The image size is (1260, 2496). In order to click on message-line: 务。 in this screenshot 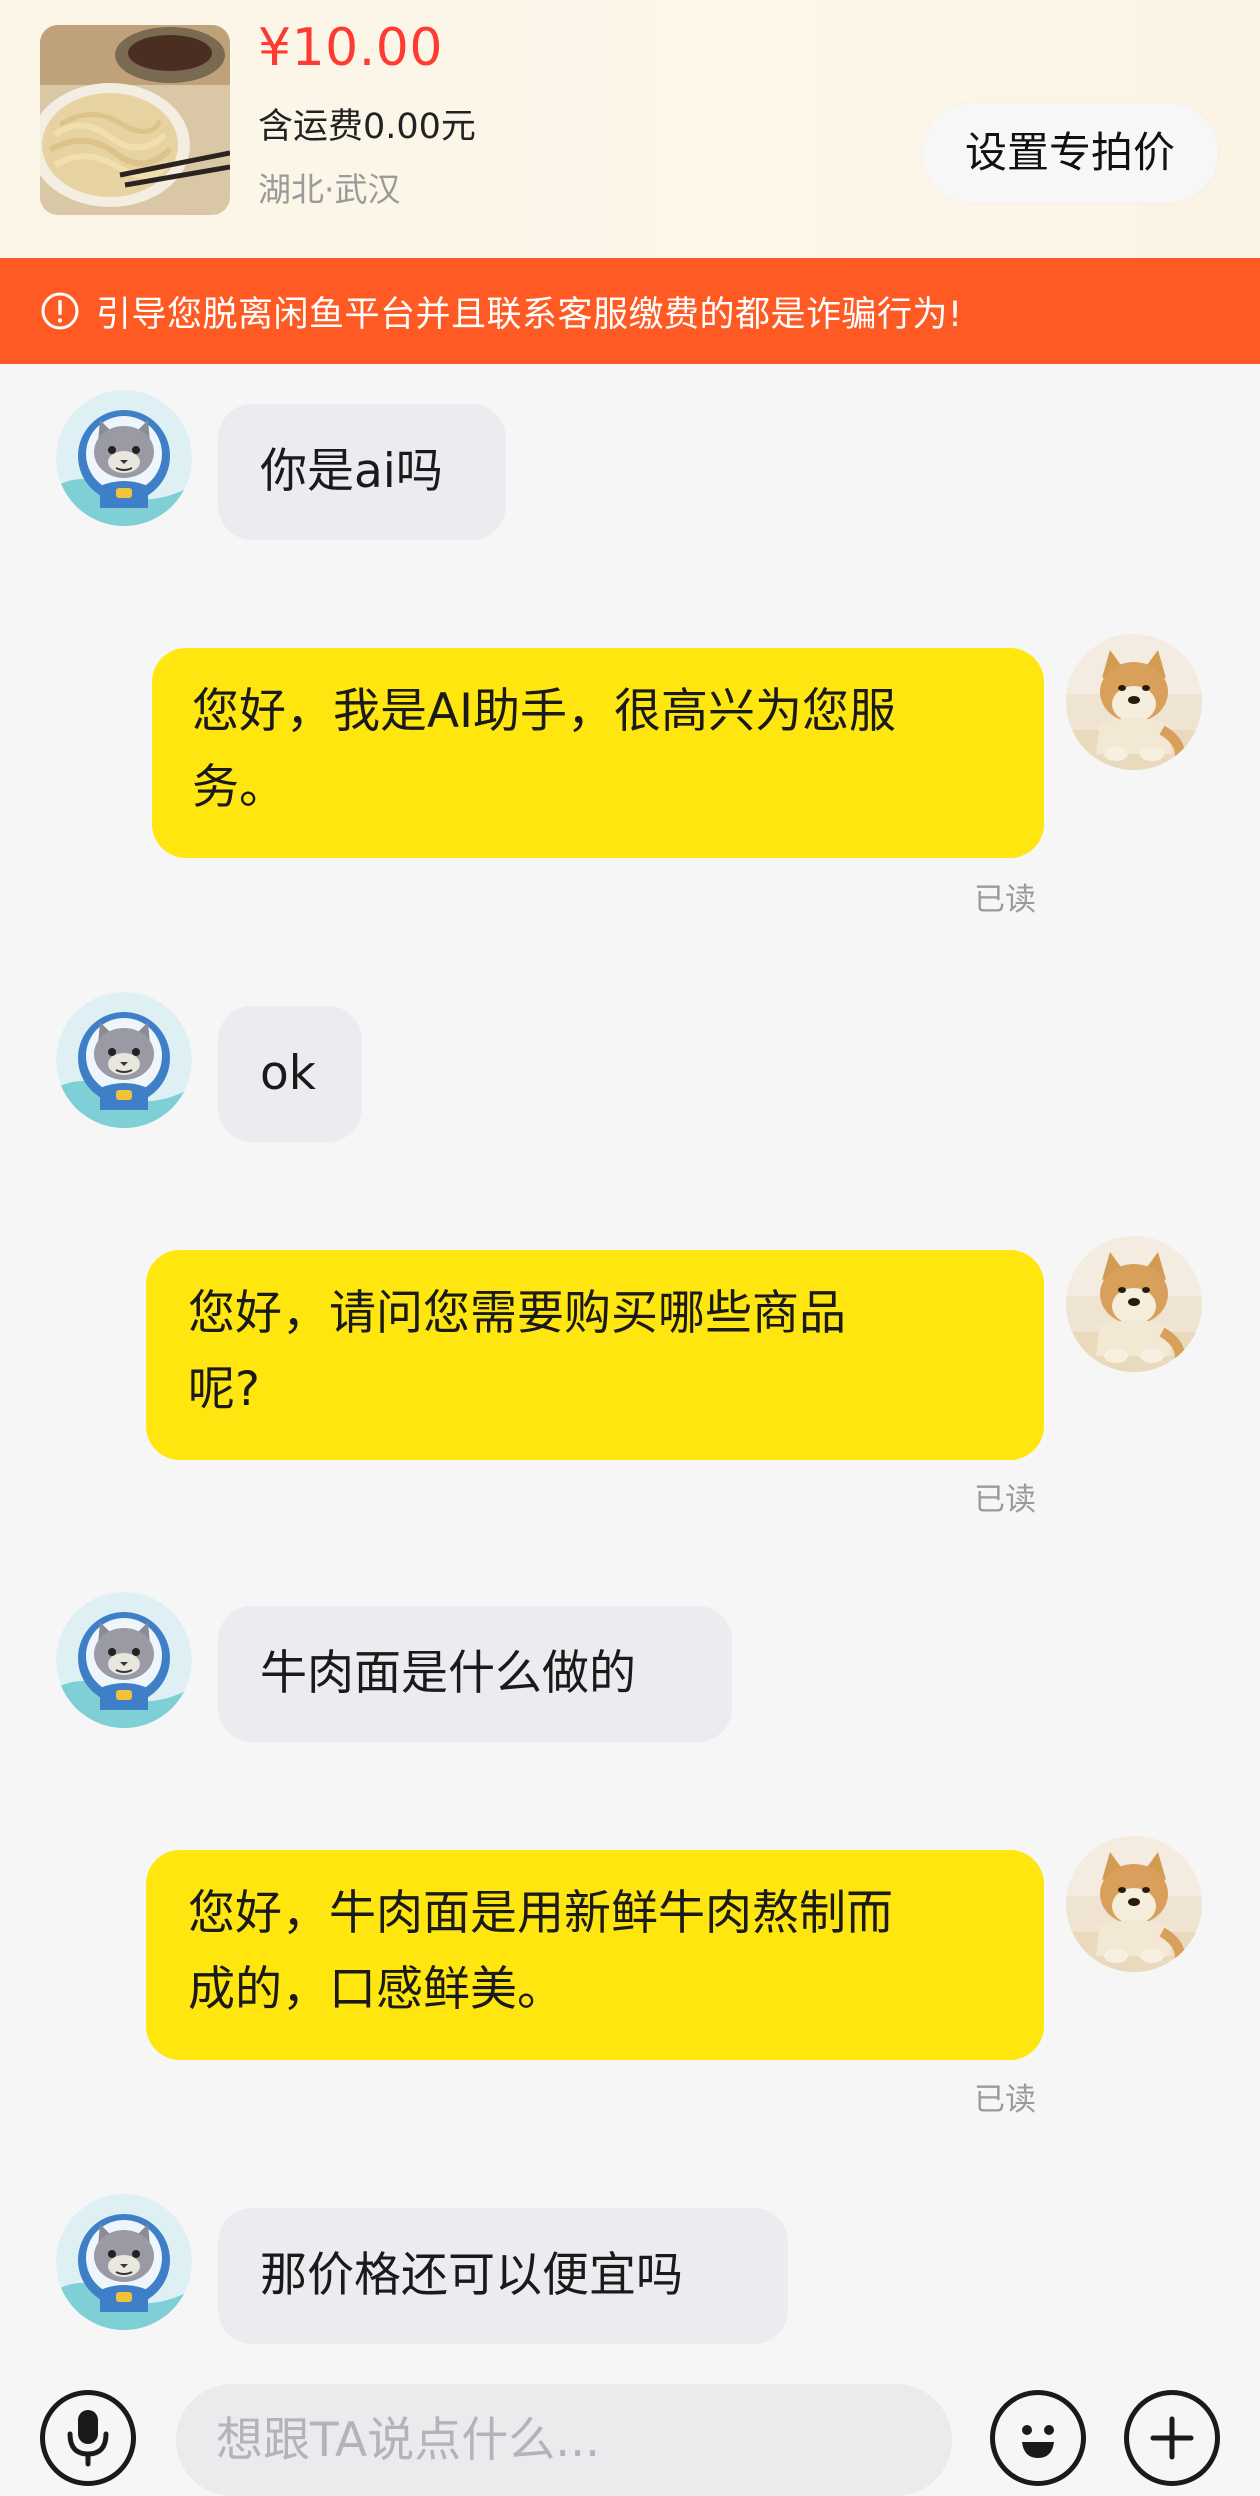, I will do `click(239, 787)`.